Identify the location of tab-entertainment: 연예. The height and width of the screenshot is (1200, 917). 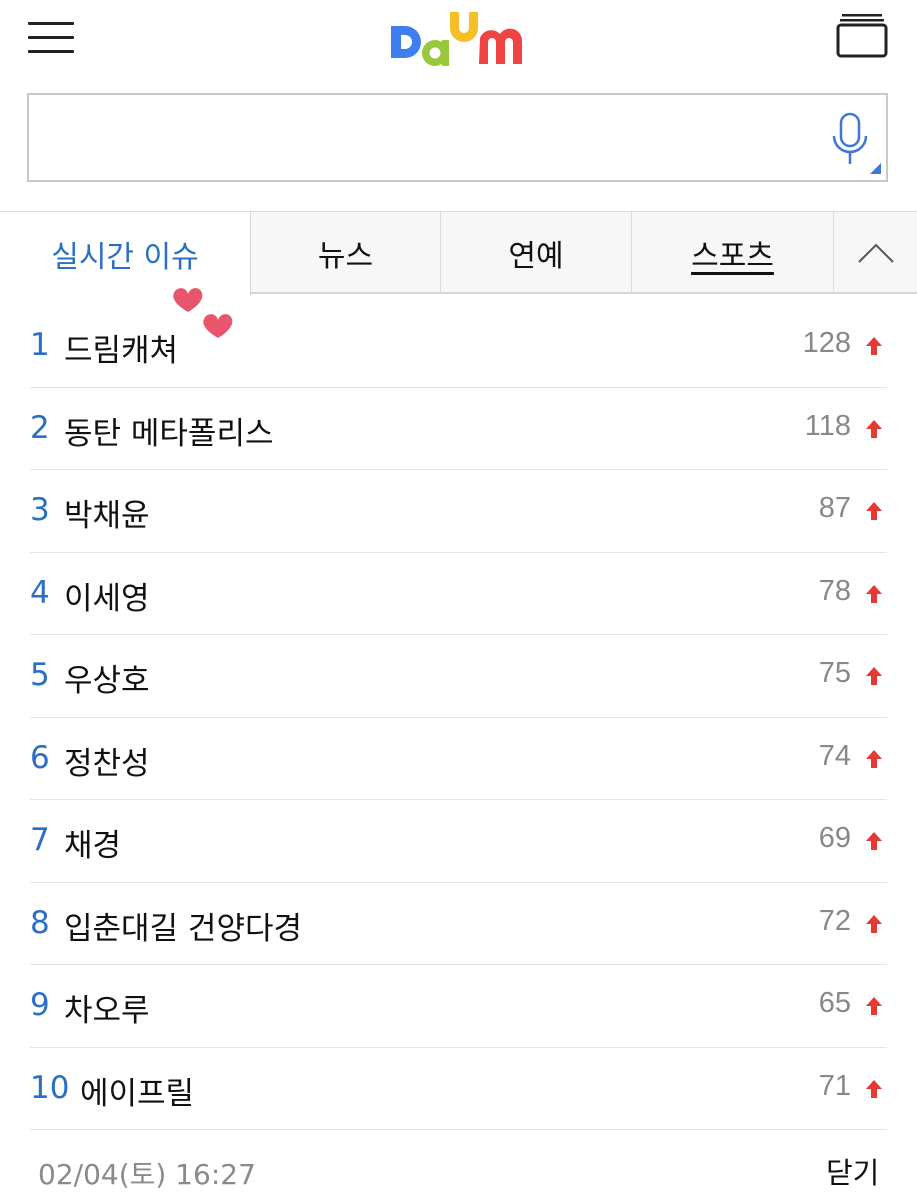
(536, 252).